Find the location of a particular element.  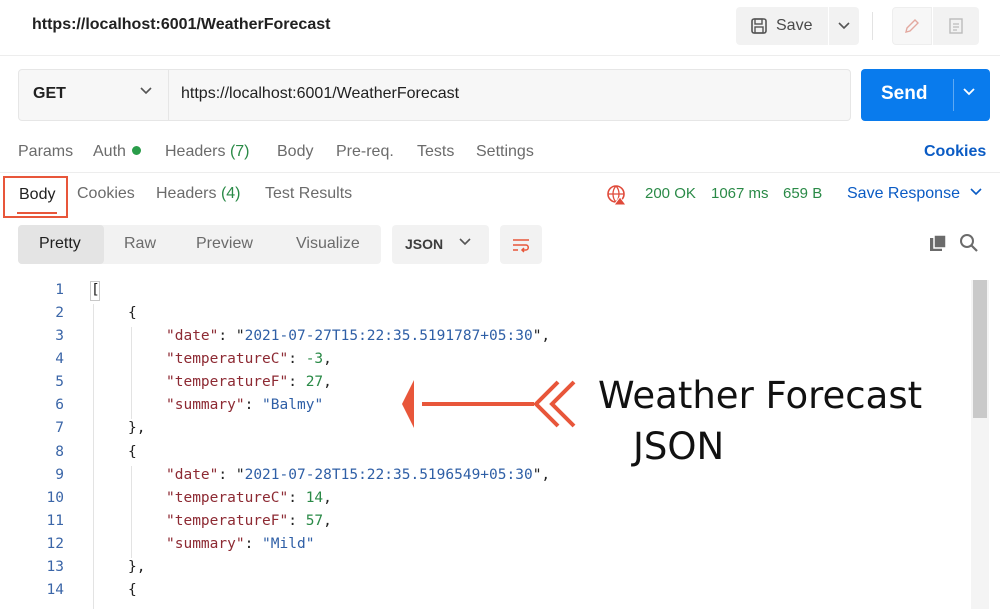

response-headers-count: (4) is located at coordinates (230, 193).